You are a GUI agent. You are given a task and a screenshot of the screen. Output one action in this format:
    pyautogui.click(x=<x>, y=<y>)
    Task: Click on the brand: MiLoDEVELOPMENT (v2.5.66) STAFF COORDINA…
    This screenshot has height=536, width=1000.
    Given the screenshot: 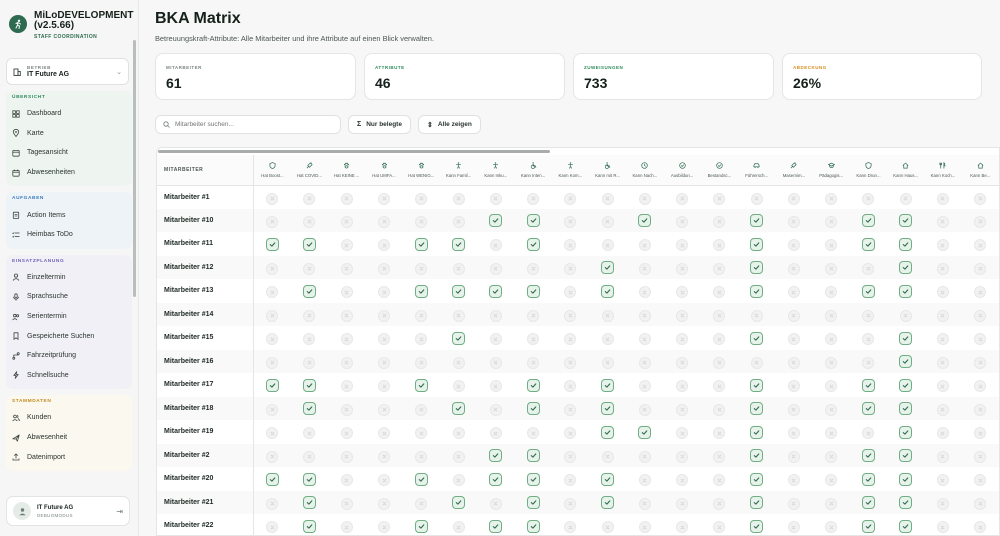 What is the action you would take?
    pyautogui.click(x=69, y=26)
    